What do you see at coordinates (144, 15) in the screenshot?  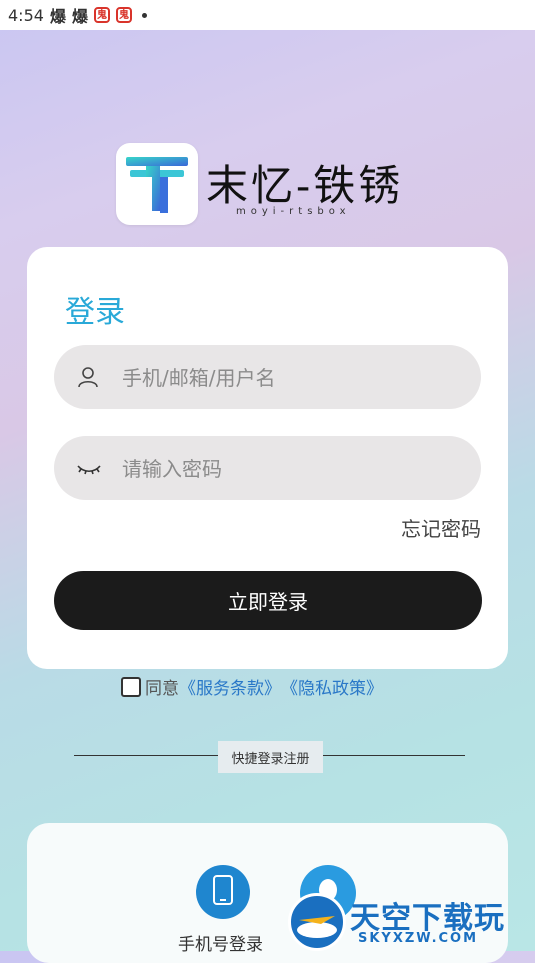 I see `more-notifications-icon` at bounding box center [144, 15].